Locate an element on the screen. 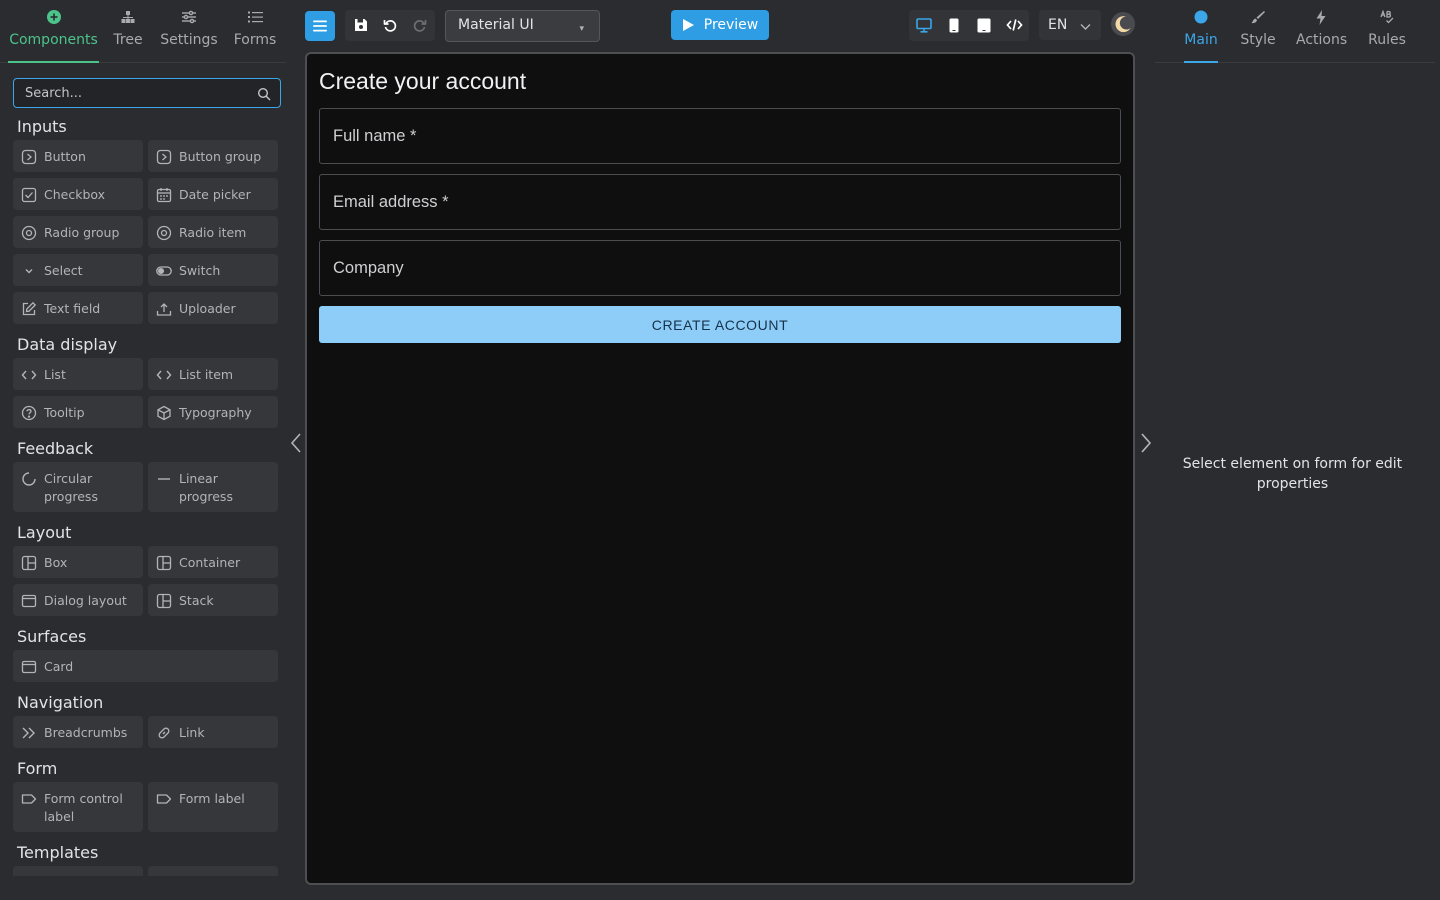 This screenshot has height=900, width=1440. chip-label: Typography is located at coordinates (215, 412).